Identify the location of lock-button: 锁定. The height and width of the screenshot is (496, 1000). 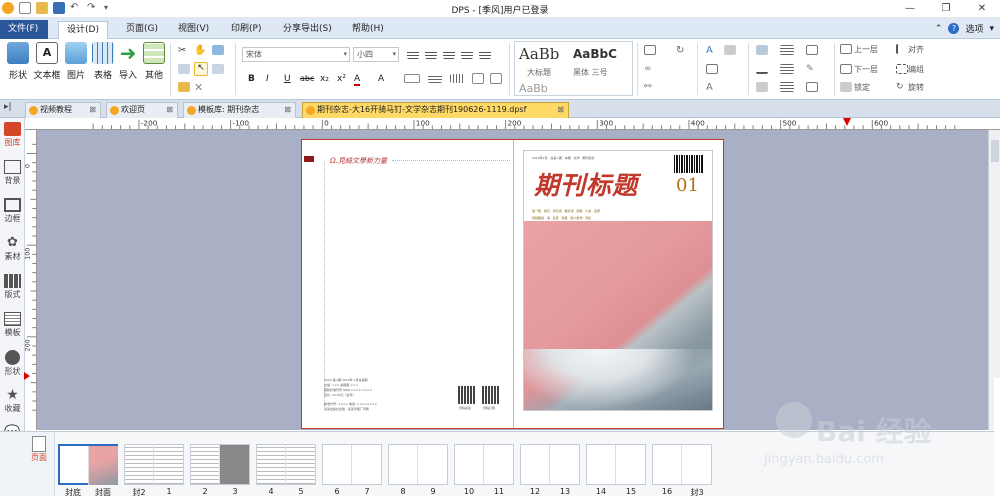
(862, 87).